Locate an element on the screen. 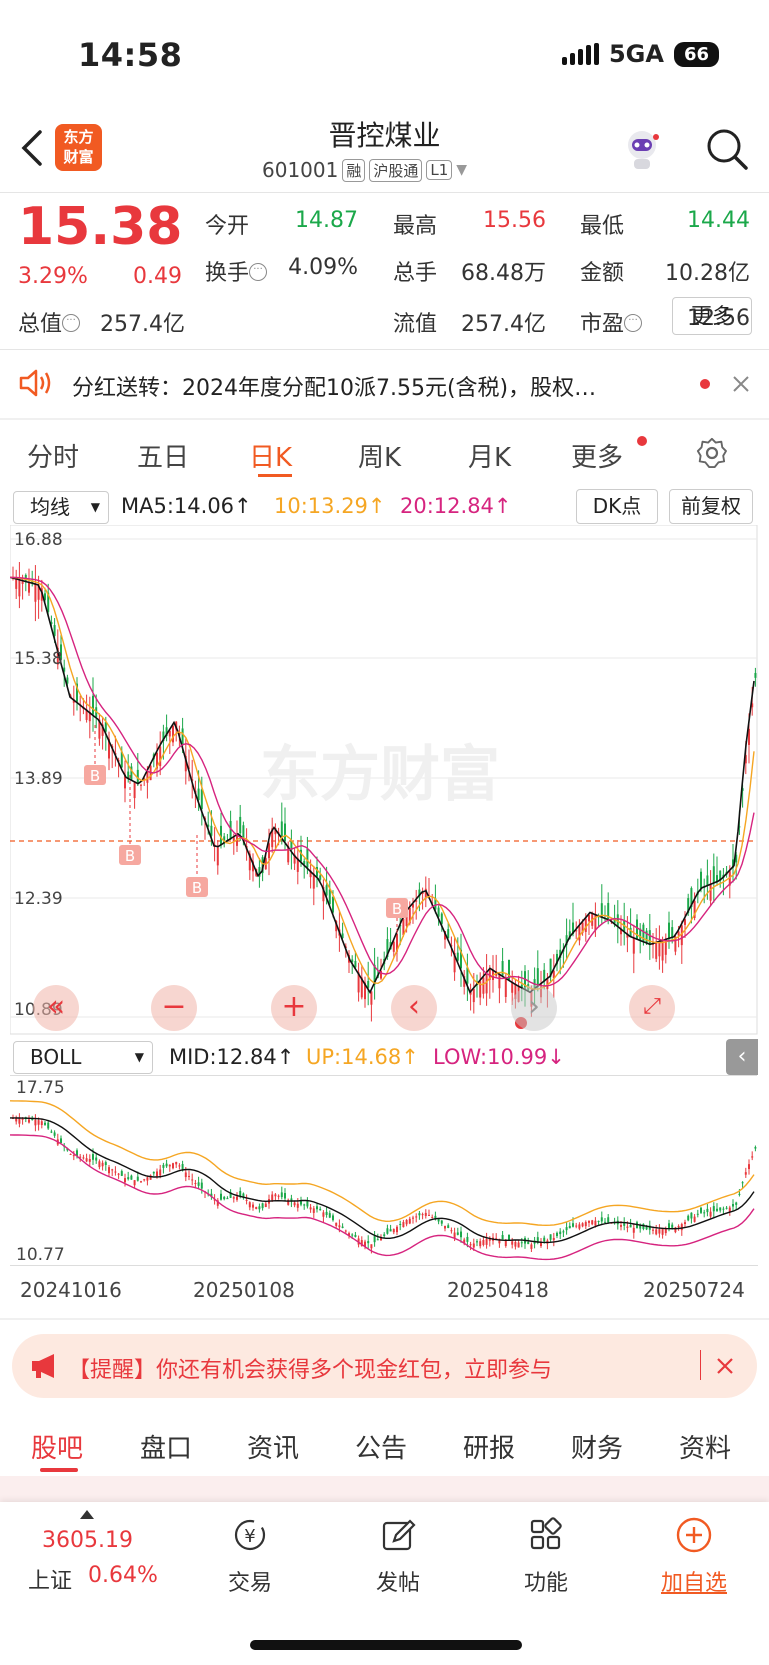 This screenshot has width=769, height=1665. quote-value: 15.56 is located at coordinates (514, 220).